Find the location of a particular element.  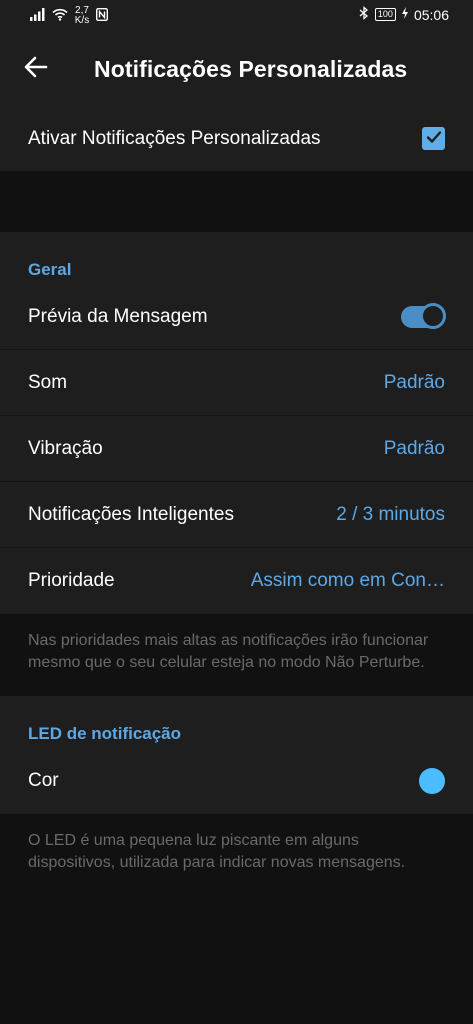

led-color-label: Cor is located at coordinates (43, 780).